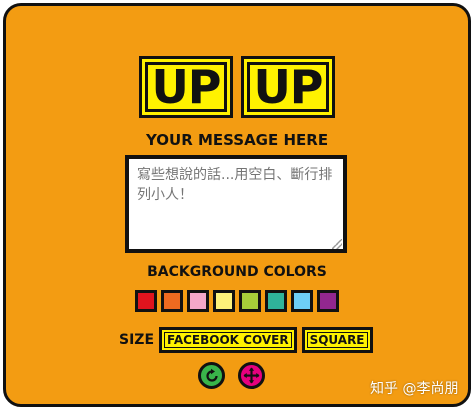 Image resolution: width=474 pixels, height=410 pixels. I want to click on color-swatch-purple, so click(328, 301).